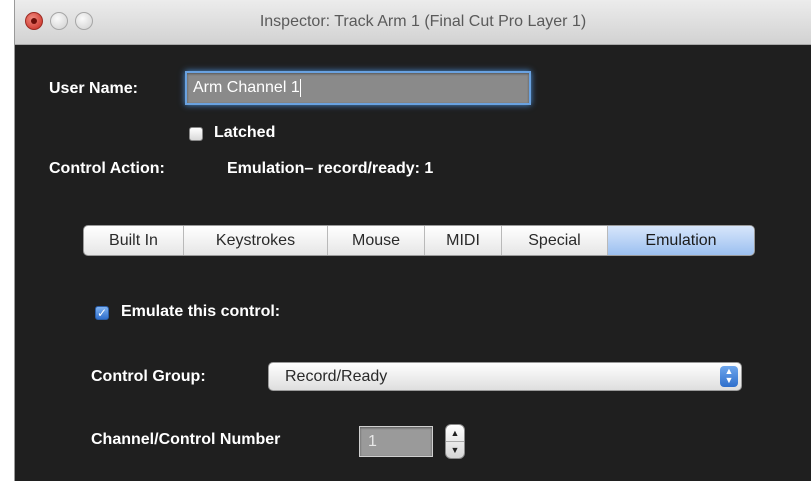 This screenshot has width=811, height=481. What do you see at coordinates (455, 449) in the screenshot?
I see `stepper-down-icon: ▼` at bounding box center [455, 449].